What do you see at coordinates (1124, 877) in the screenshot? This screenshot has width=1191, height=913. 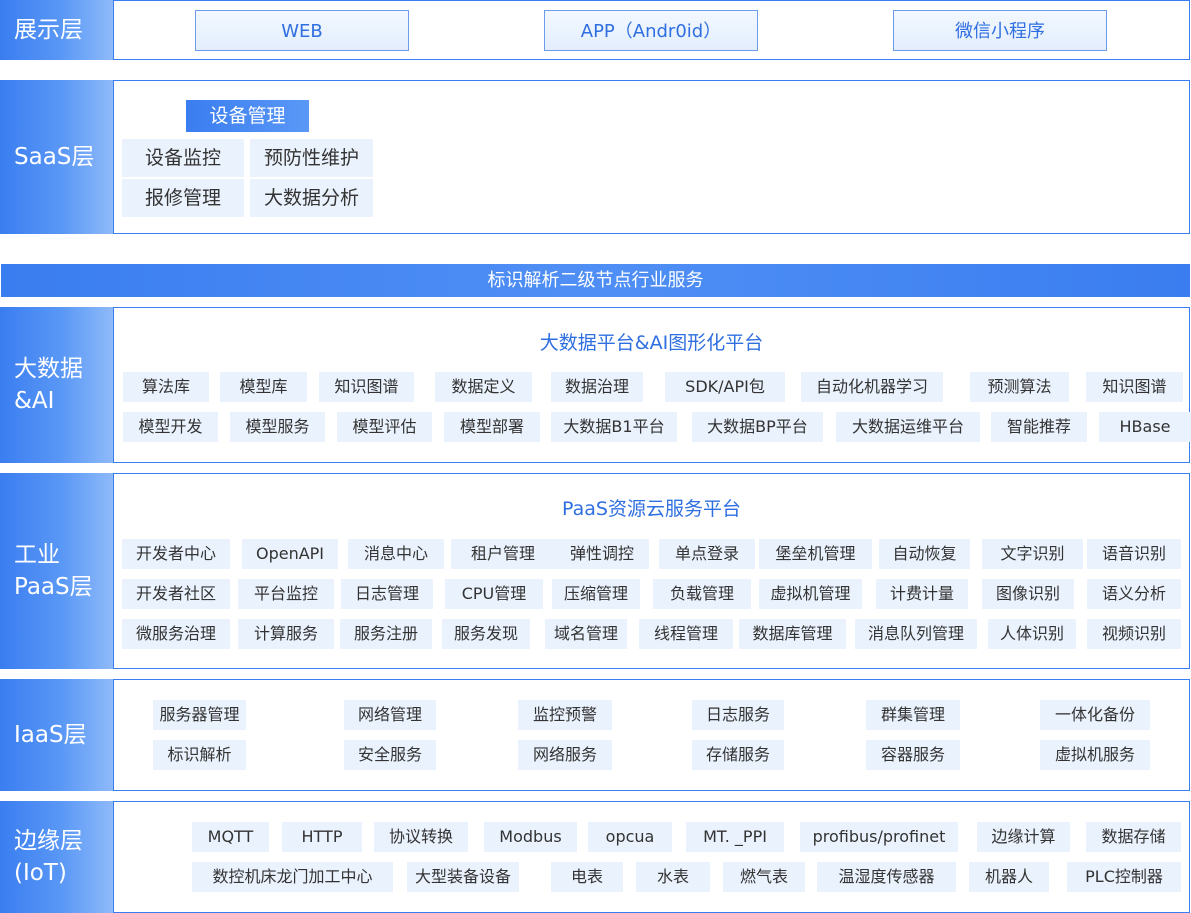 I see `edge-tag: PLC控制器` at bounding box center [1124, 877].